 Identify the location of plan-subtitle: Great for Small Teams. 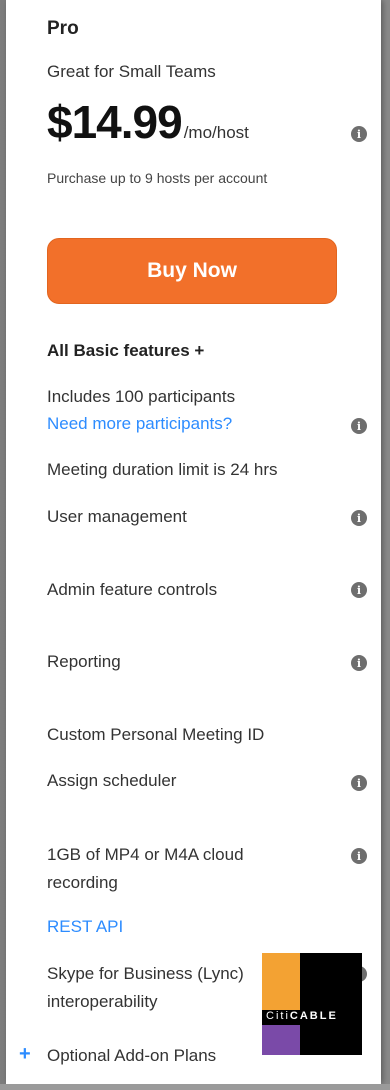
(131, 71).